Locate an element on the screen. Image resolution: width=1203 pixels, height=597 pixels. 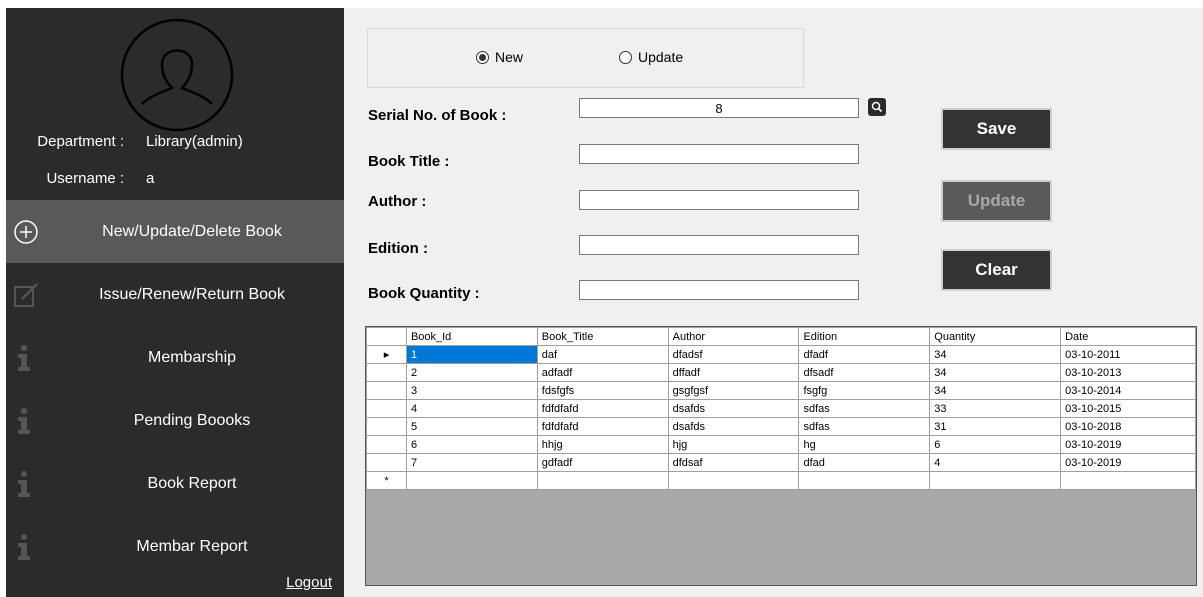
search-icon is located at coordinates (877, 107).